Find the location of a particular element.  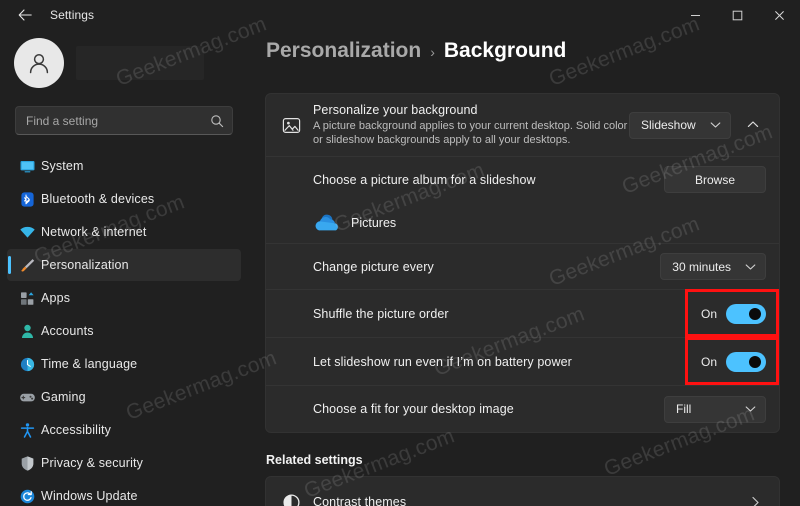

row-title: Contrast themes is located at coordinates (360, 500).